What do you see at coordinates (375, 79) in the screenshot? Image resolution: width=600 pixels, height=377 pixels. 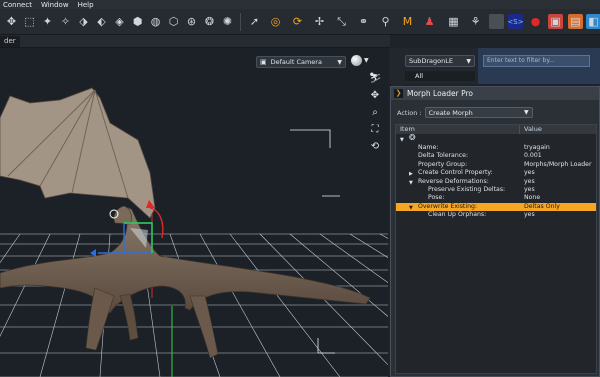 I see `camera-orbit-icon: ⛷` at bounding box center [375, 79].